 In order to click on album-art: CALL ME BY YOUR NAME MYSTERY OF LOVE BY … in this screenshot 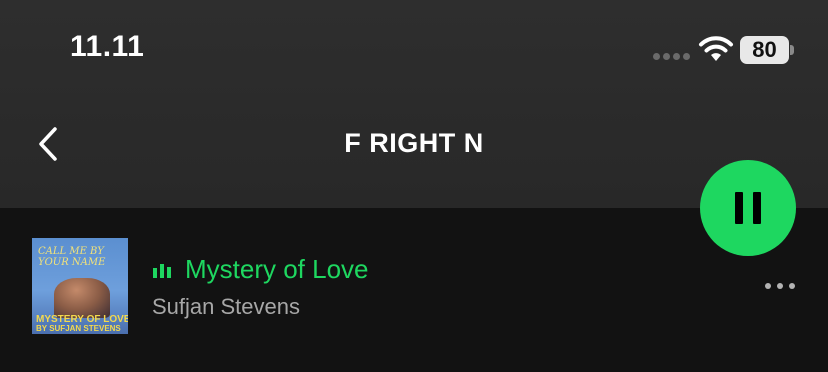, I will do `click(80, 286)`.